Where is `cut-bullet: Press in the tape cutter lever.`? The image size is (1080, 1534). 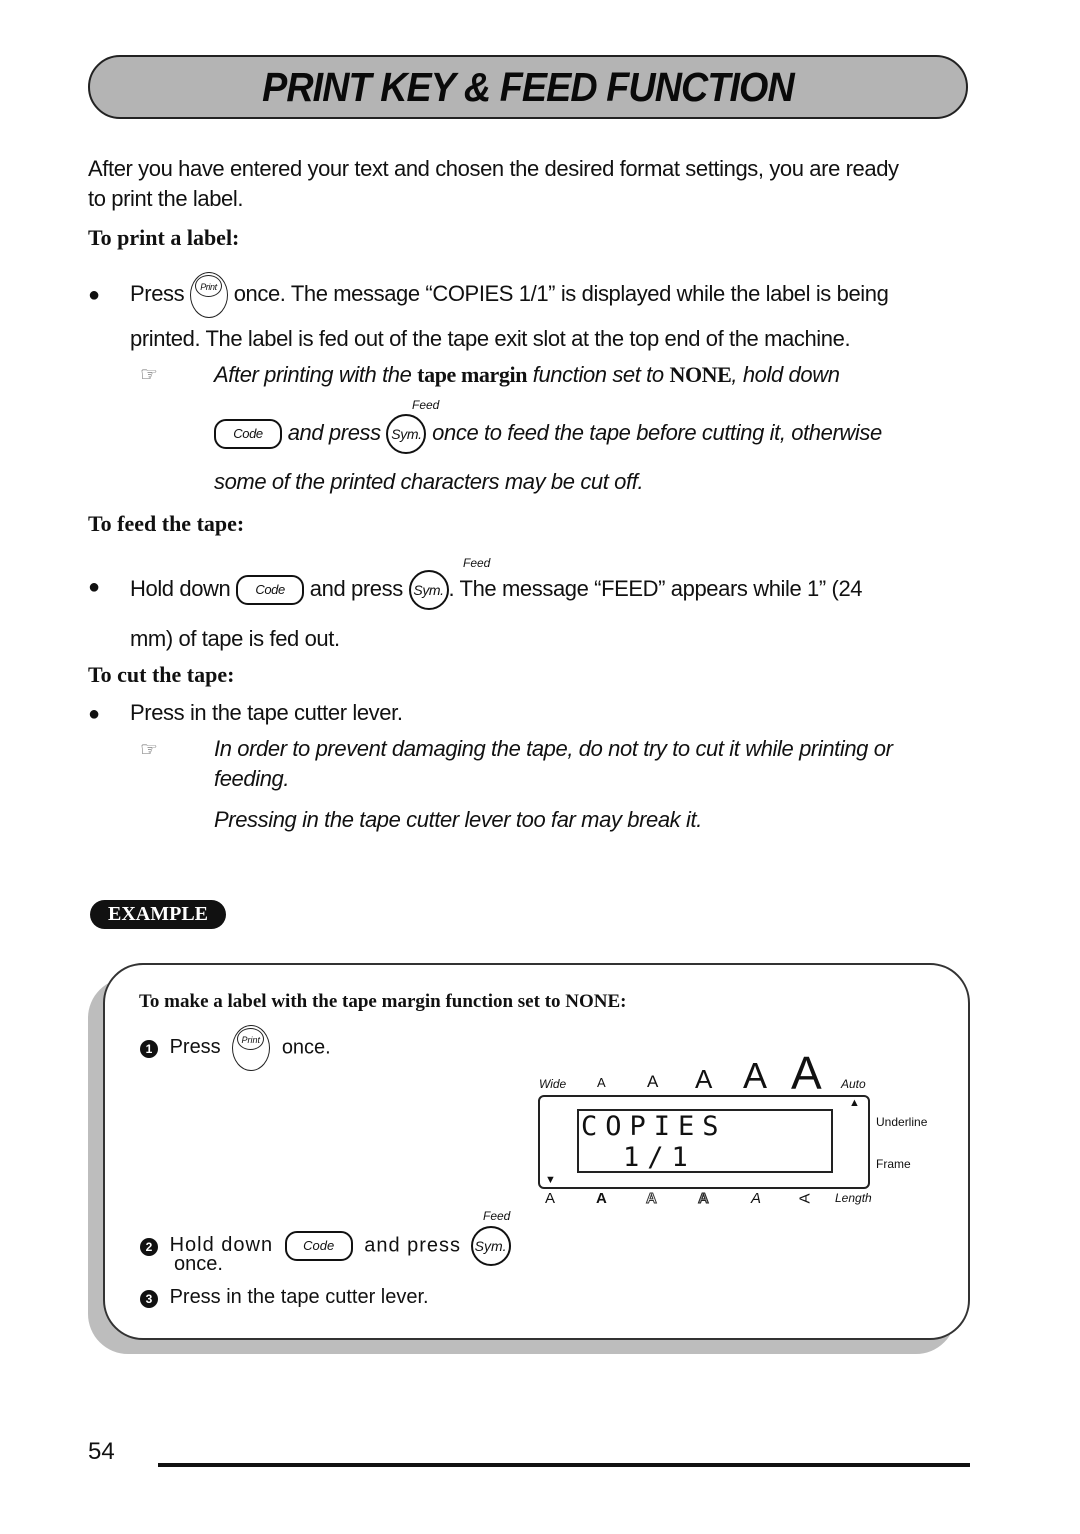
cut-bullet: Press in the tape cutter lever. is located at coordinates (266, 712).